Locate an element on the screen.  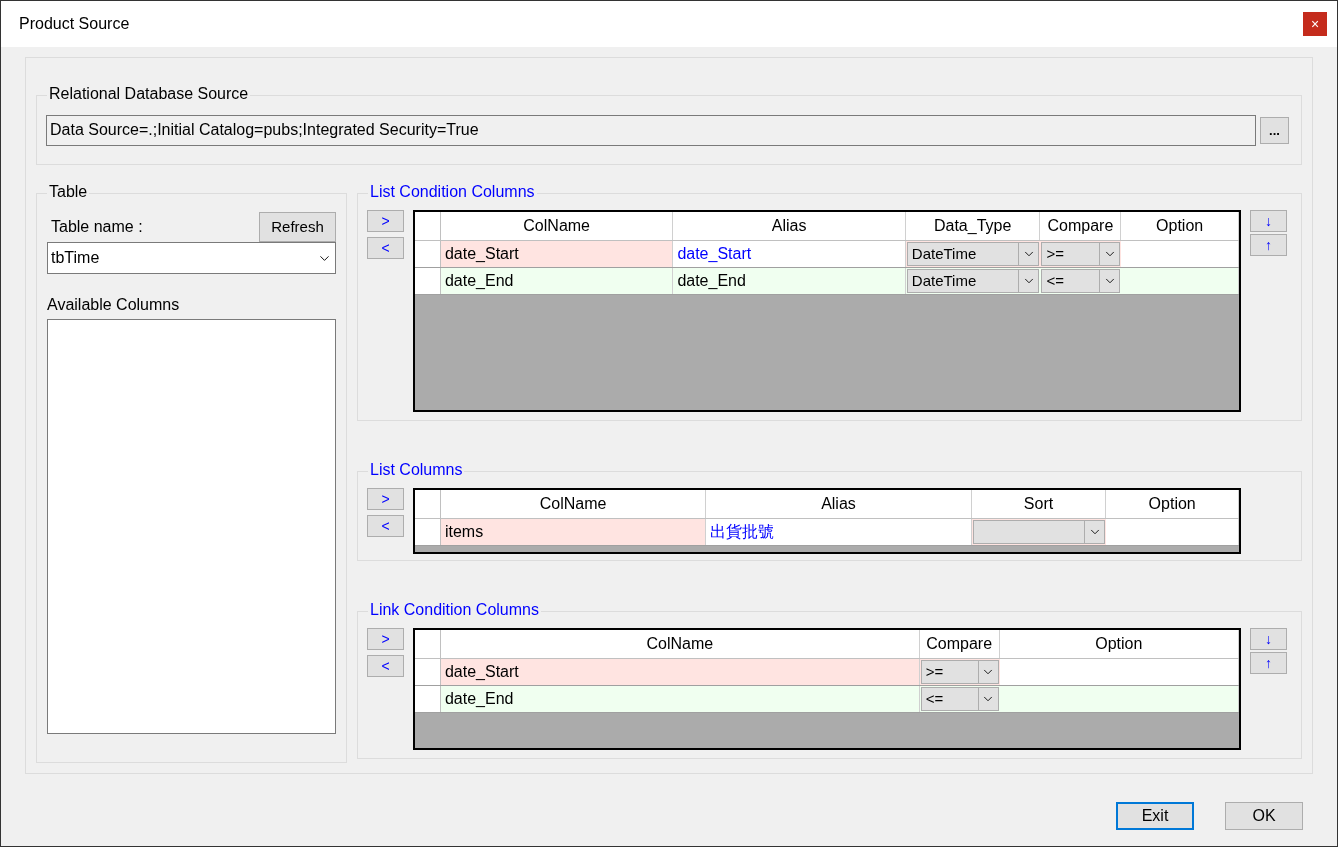
dropdown is located at coordinates (1039, 532).